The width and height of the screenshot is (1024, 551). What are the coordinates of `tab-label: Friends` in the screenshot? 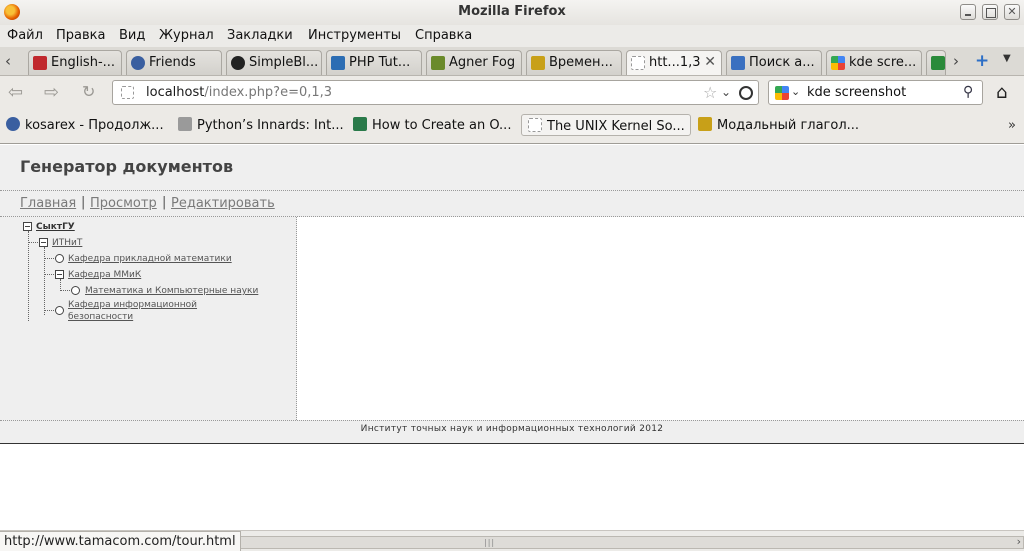 It's located at (172, 62).